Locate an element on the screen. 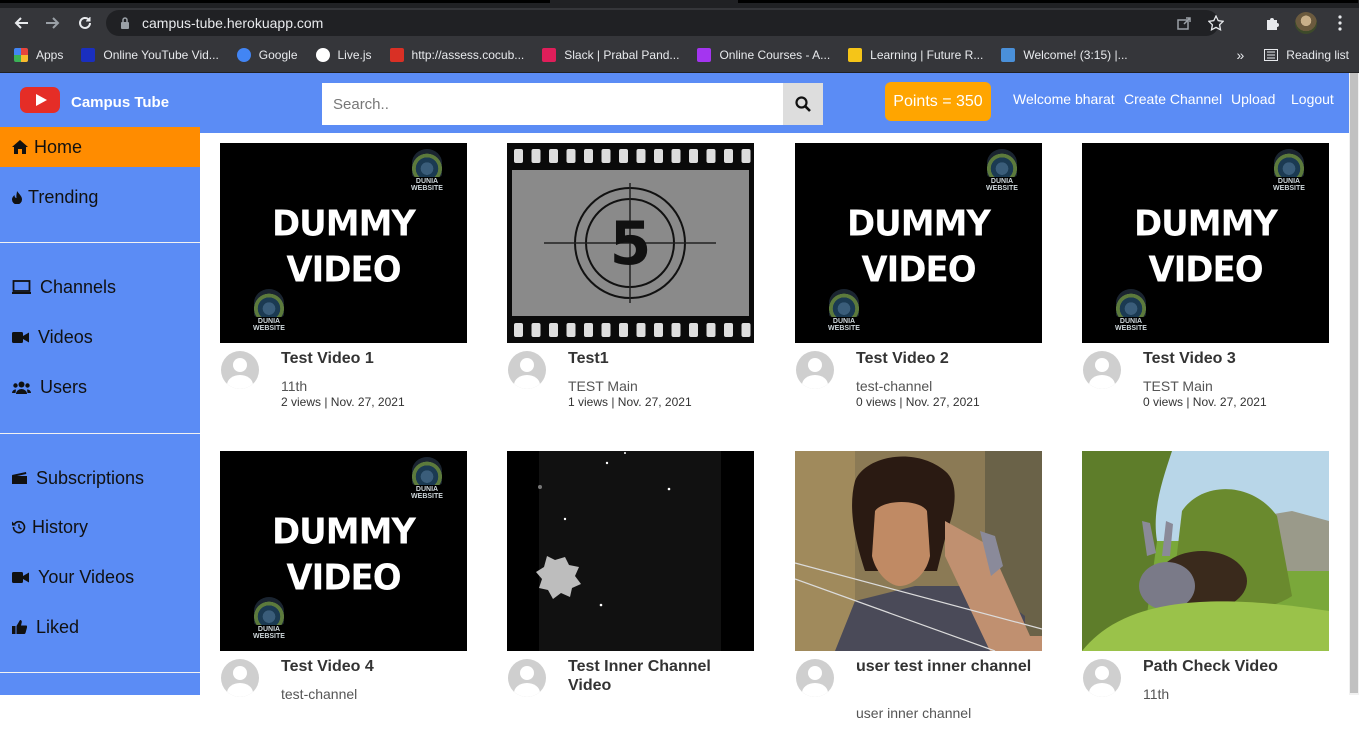 The image size is (1359, 731). search-icon is located at coordinates (803, 104).